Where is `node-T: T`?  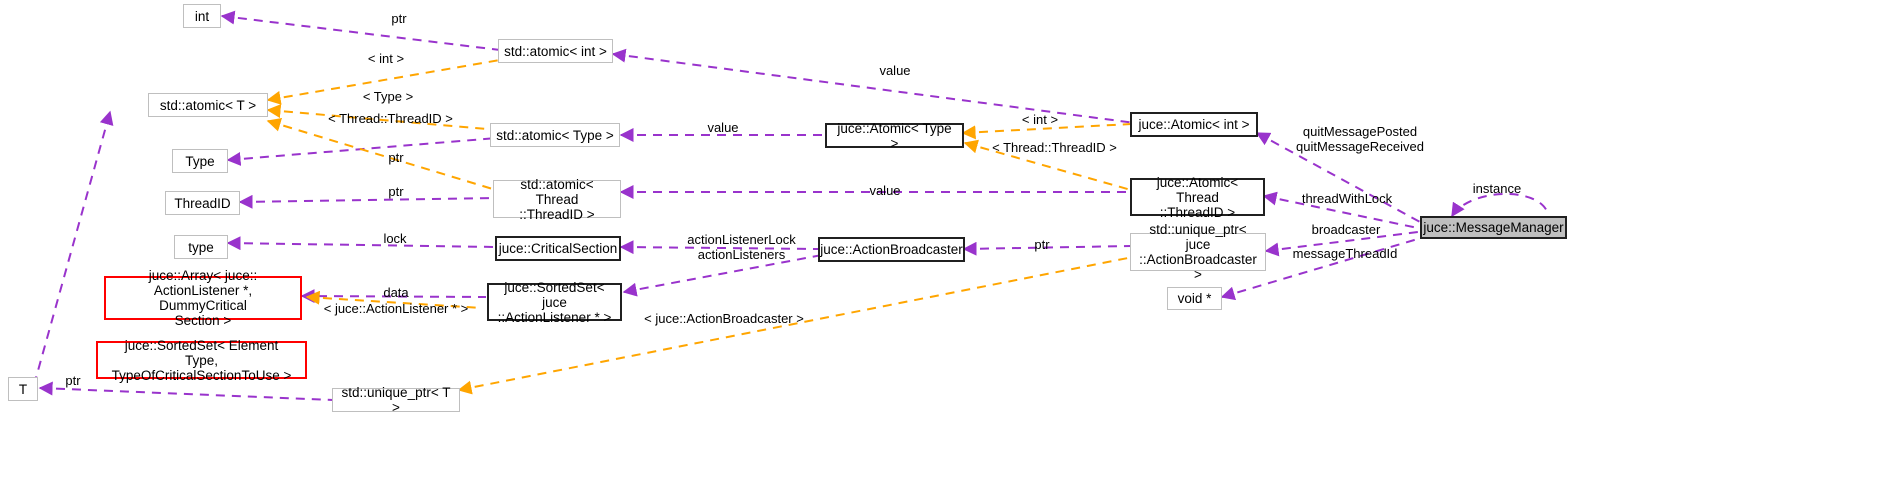
node-T: T is located at coordinates (23, 389).